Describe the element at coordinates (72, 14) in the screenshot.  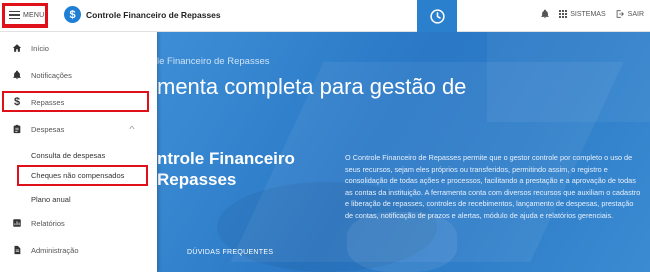
I see `dollar-logo-icon: $` at that location.